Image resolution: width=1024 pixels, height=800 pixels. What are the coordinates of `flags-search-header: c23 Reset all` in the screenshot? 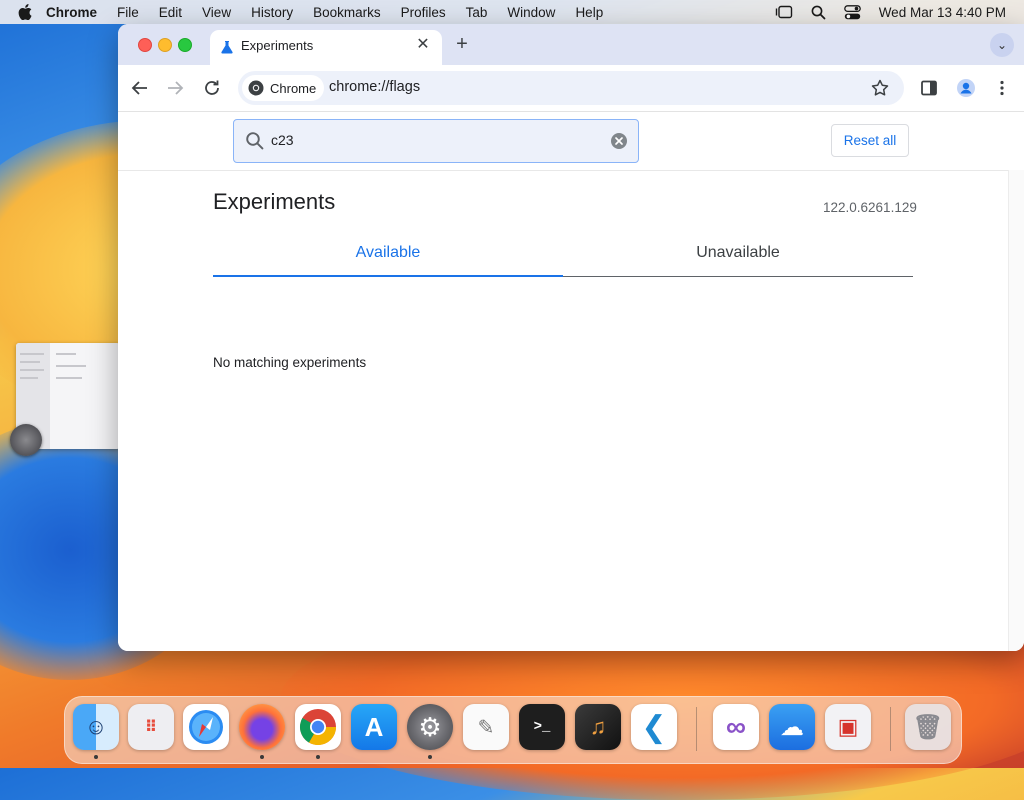 It's located at (571, 141).